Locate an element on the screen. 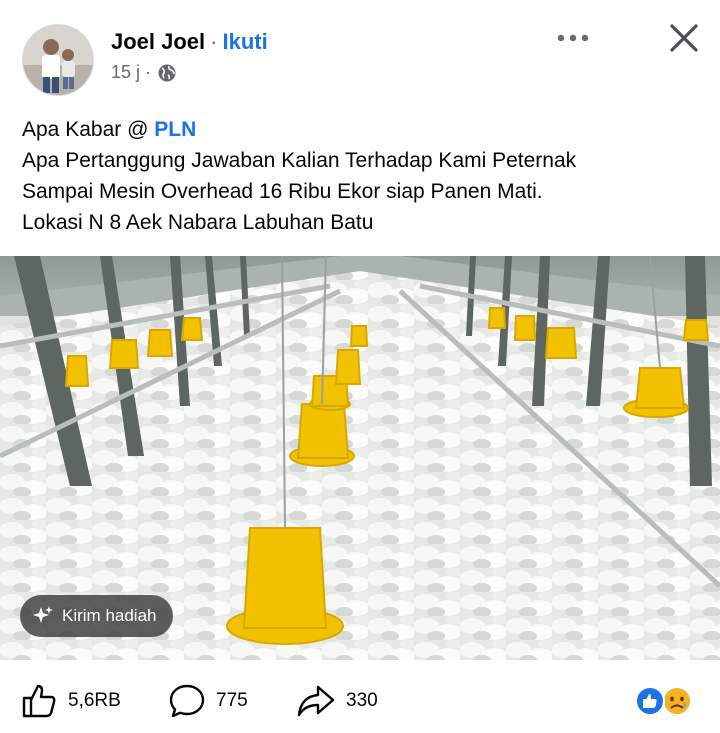  globe-icon is located at coordinates (167, 73).